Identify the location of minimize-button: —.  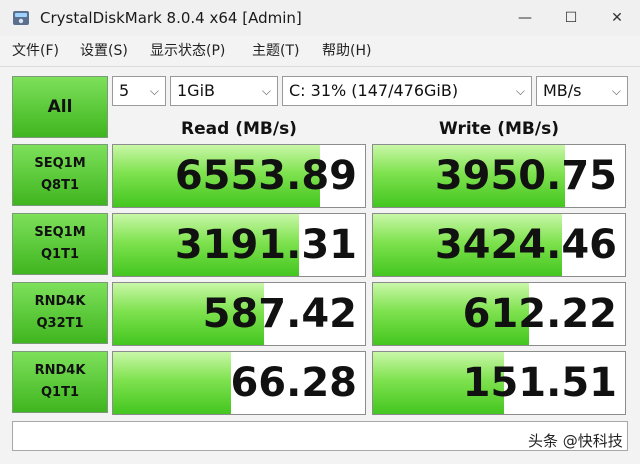
(525, 18).